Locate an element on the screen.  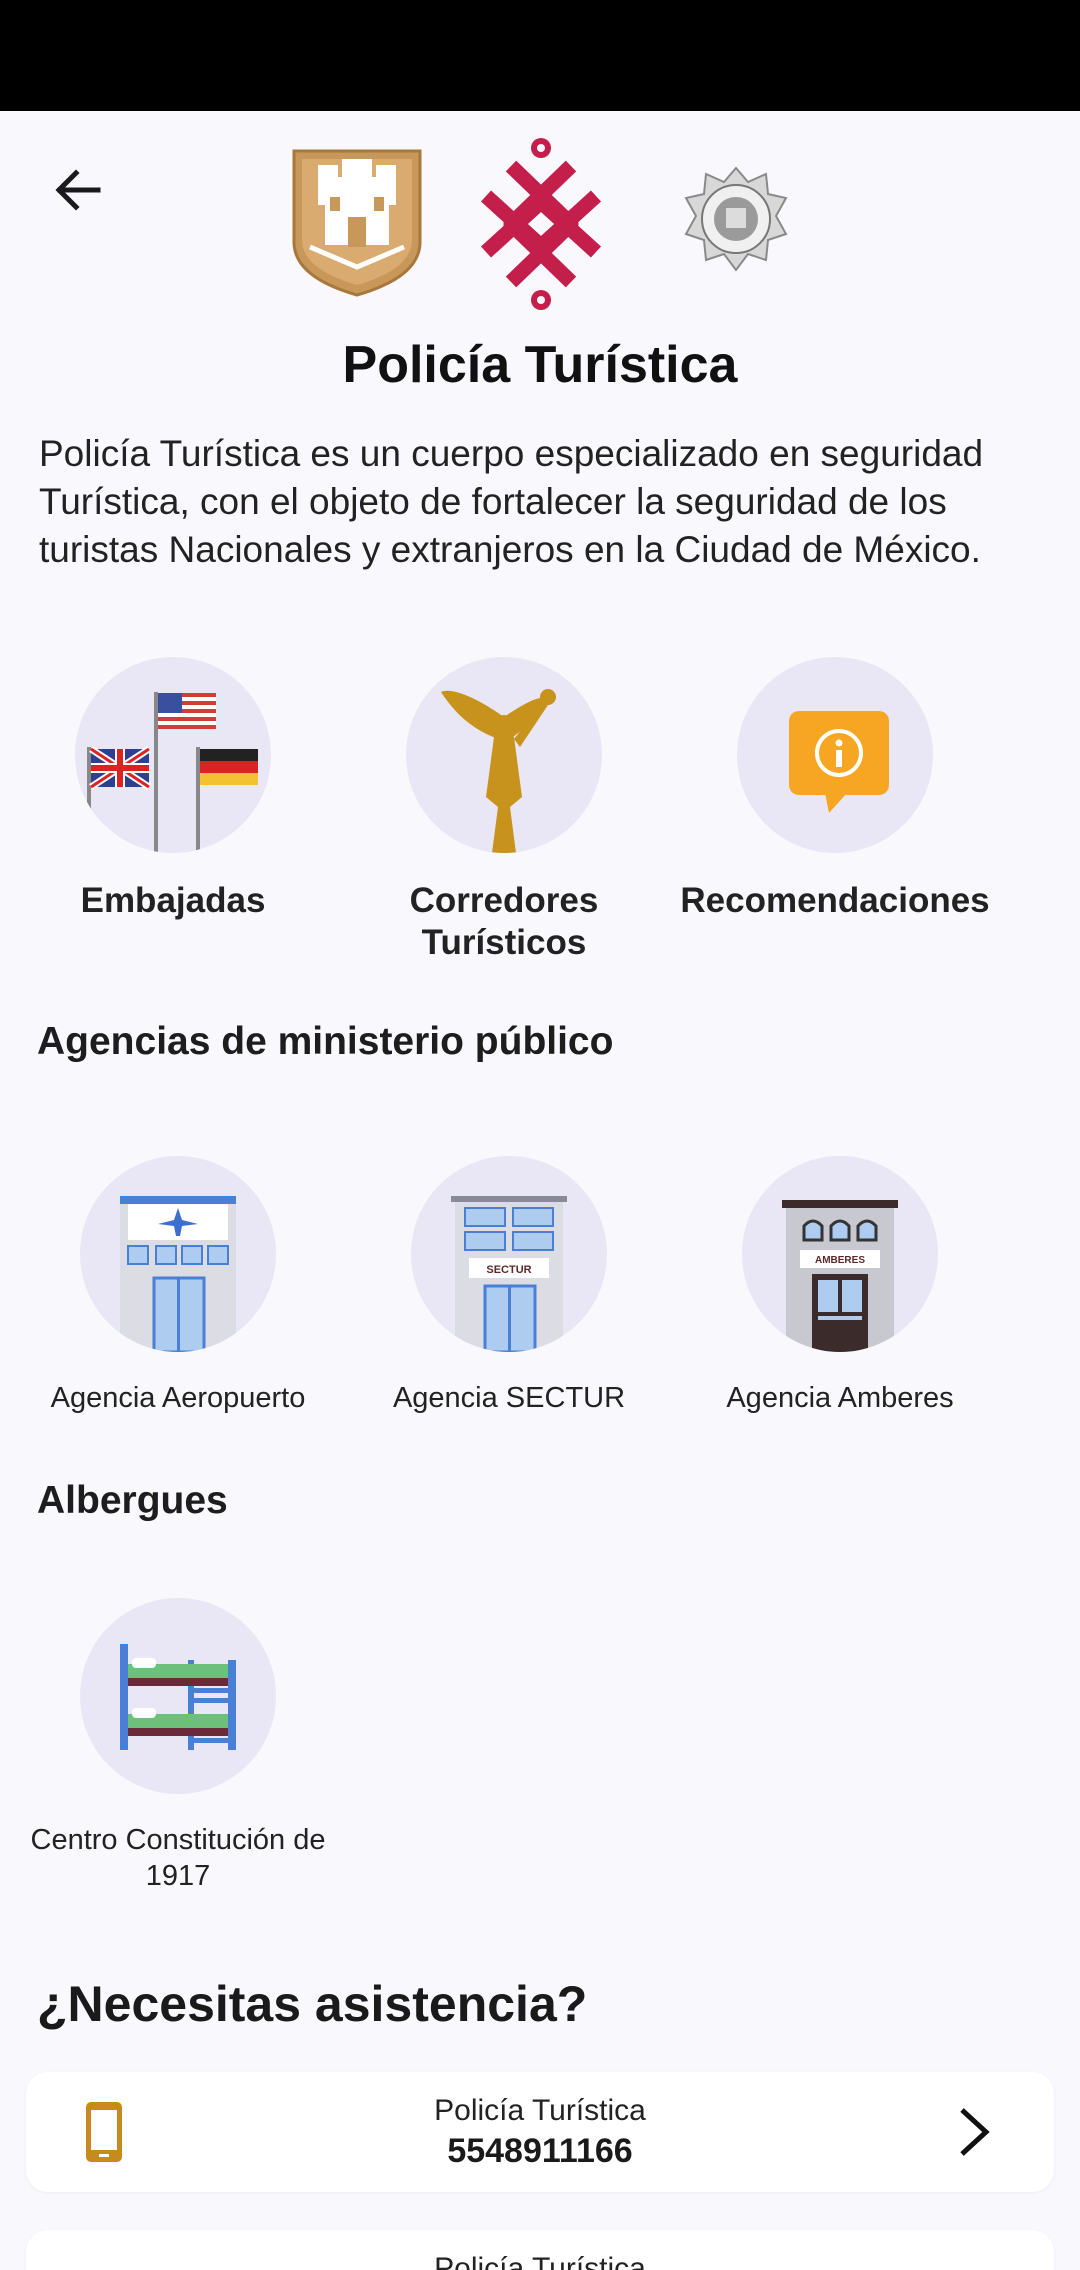
cdmx-shield-logo is located at coordinates (357, 223).